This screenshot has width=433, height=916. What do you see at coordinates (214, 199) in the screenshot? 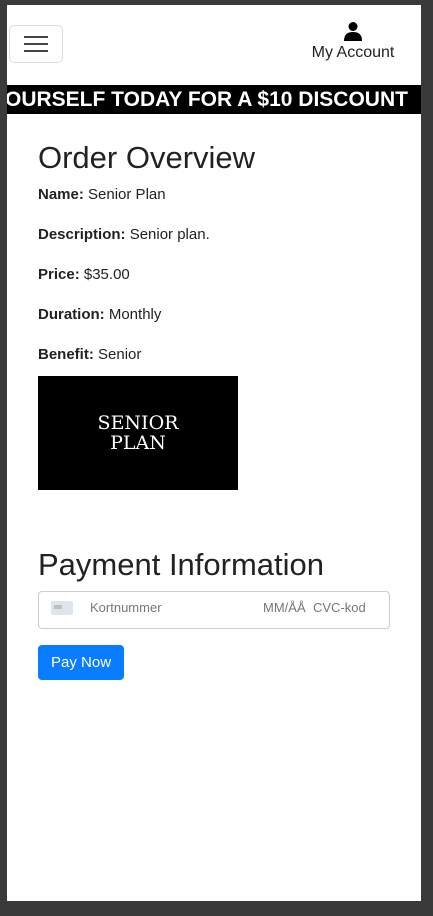
I see `order-name-row: Name: Senior Plan` at bounding box center [214, 199].